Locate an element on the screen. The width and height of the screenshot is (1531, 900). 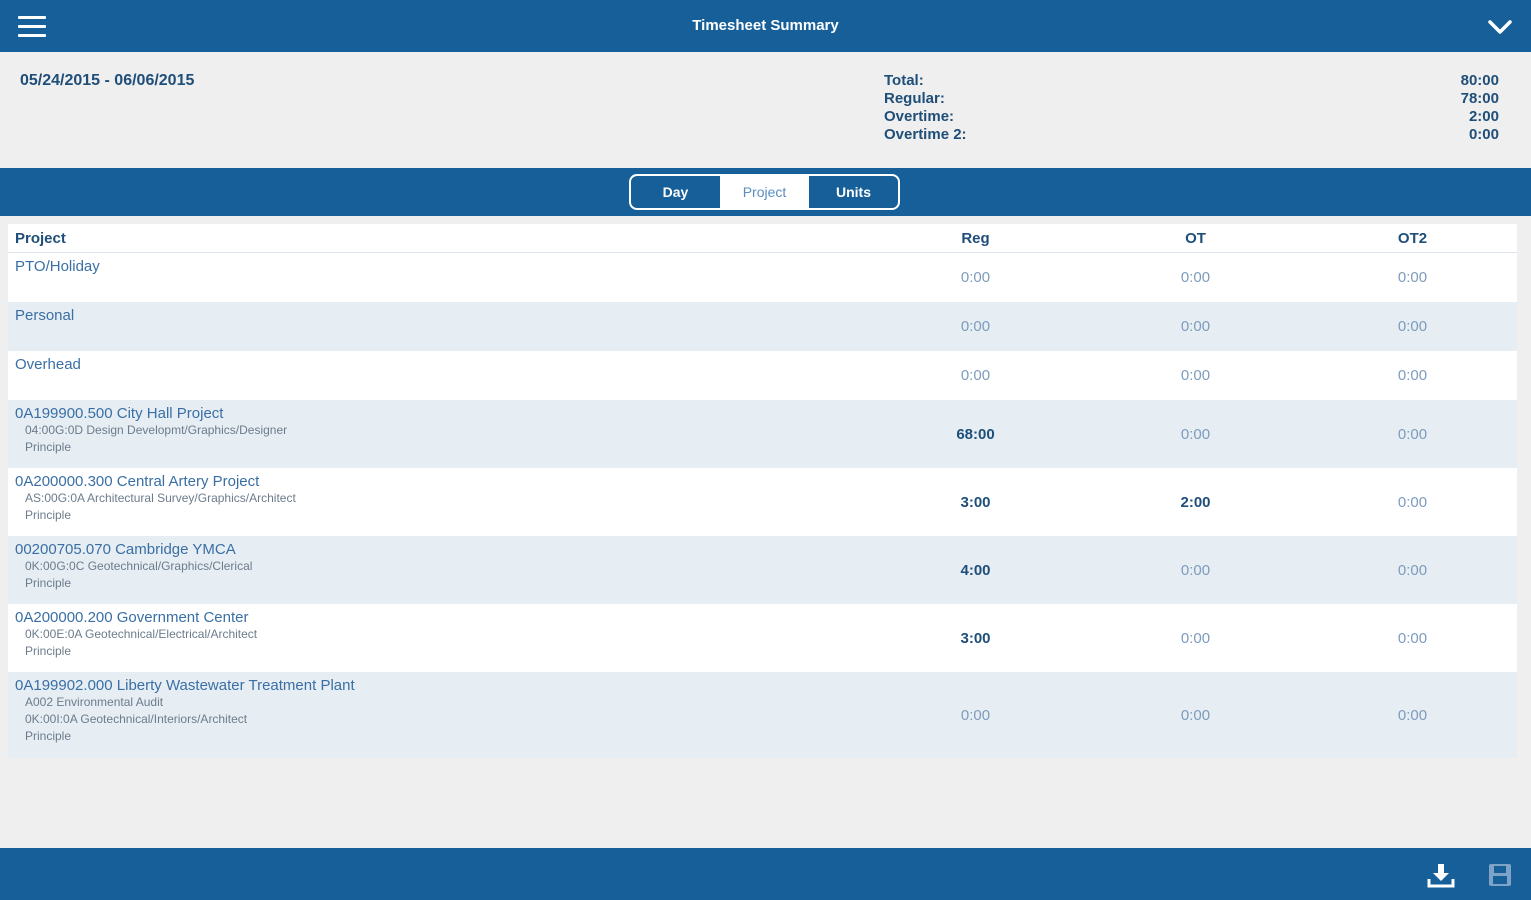
table-row: PTO/Holiday 0:00 0:00 0:00 is located at coordinates (762, 277).